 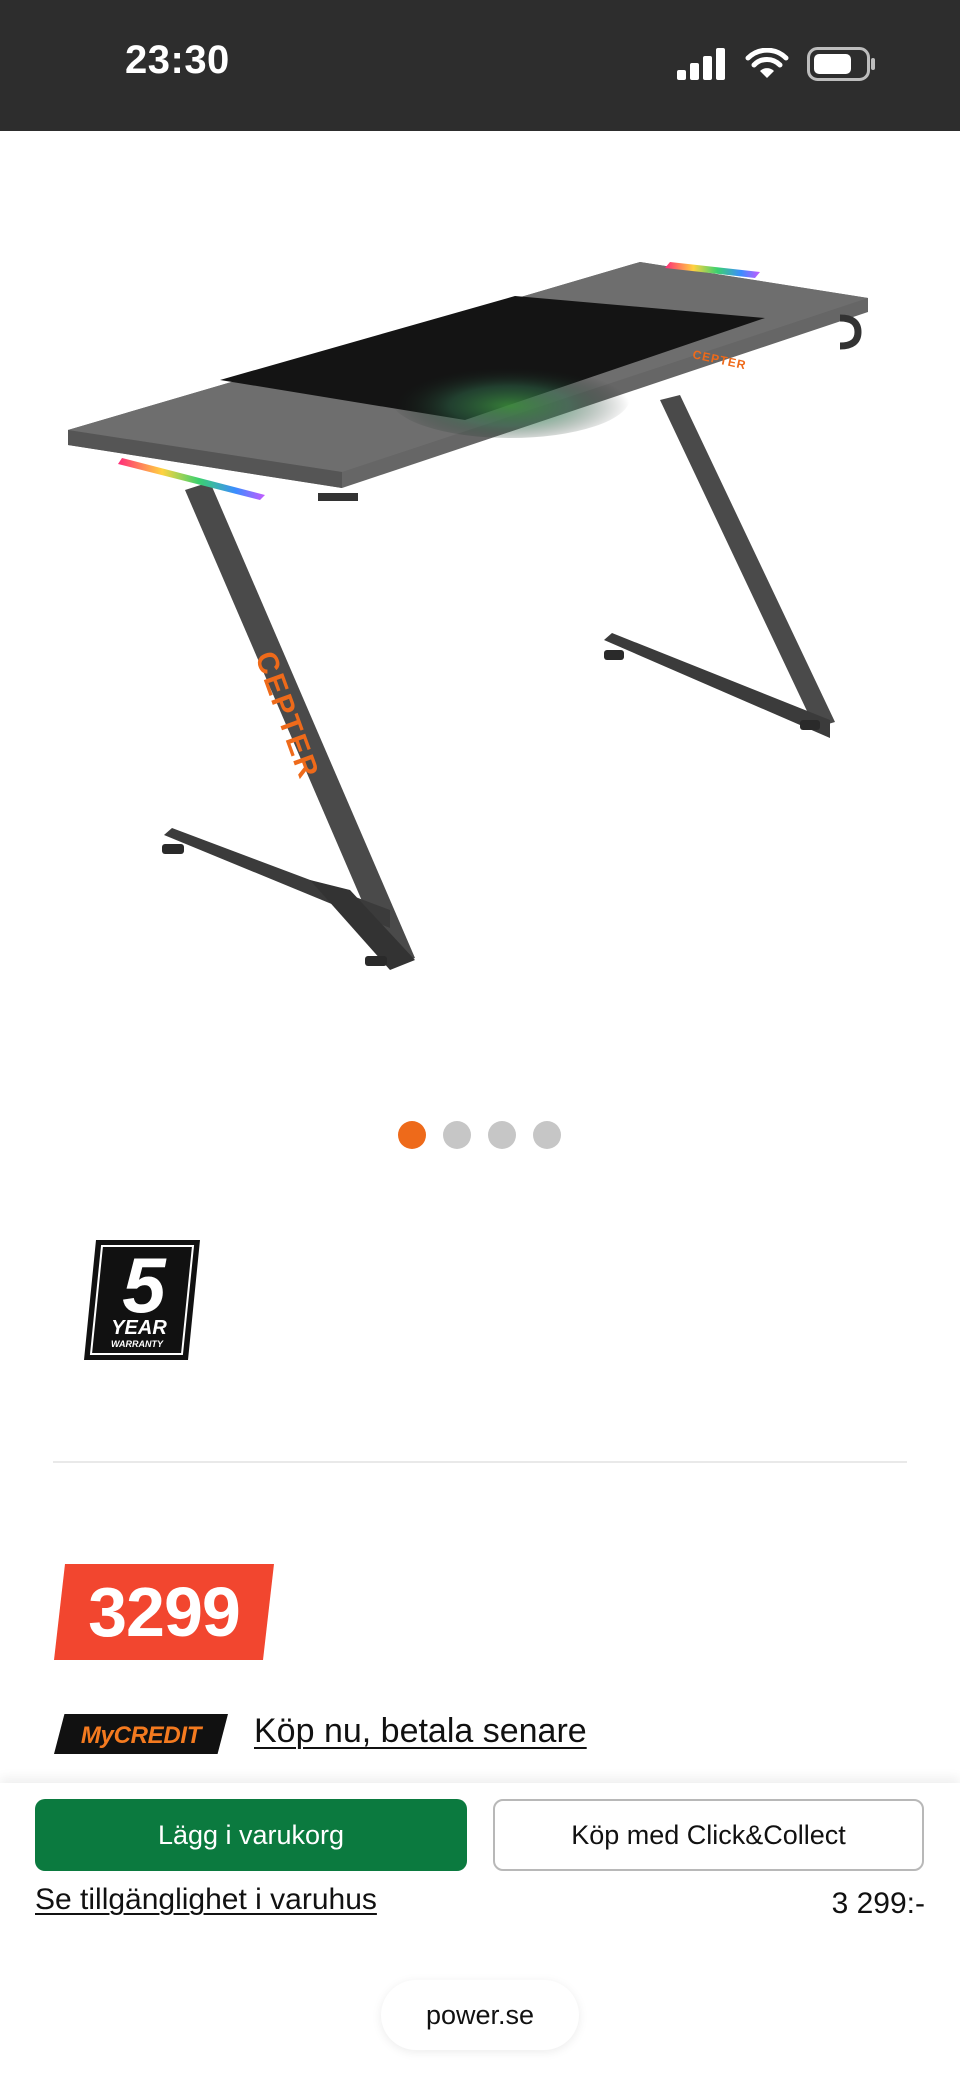 What do you see at coordinates (144, 1285) in the screenshot?
I see `warranty-number: 5` at bounding box center [144, 1285].